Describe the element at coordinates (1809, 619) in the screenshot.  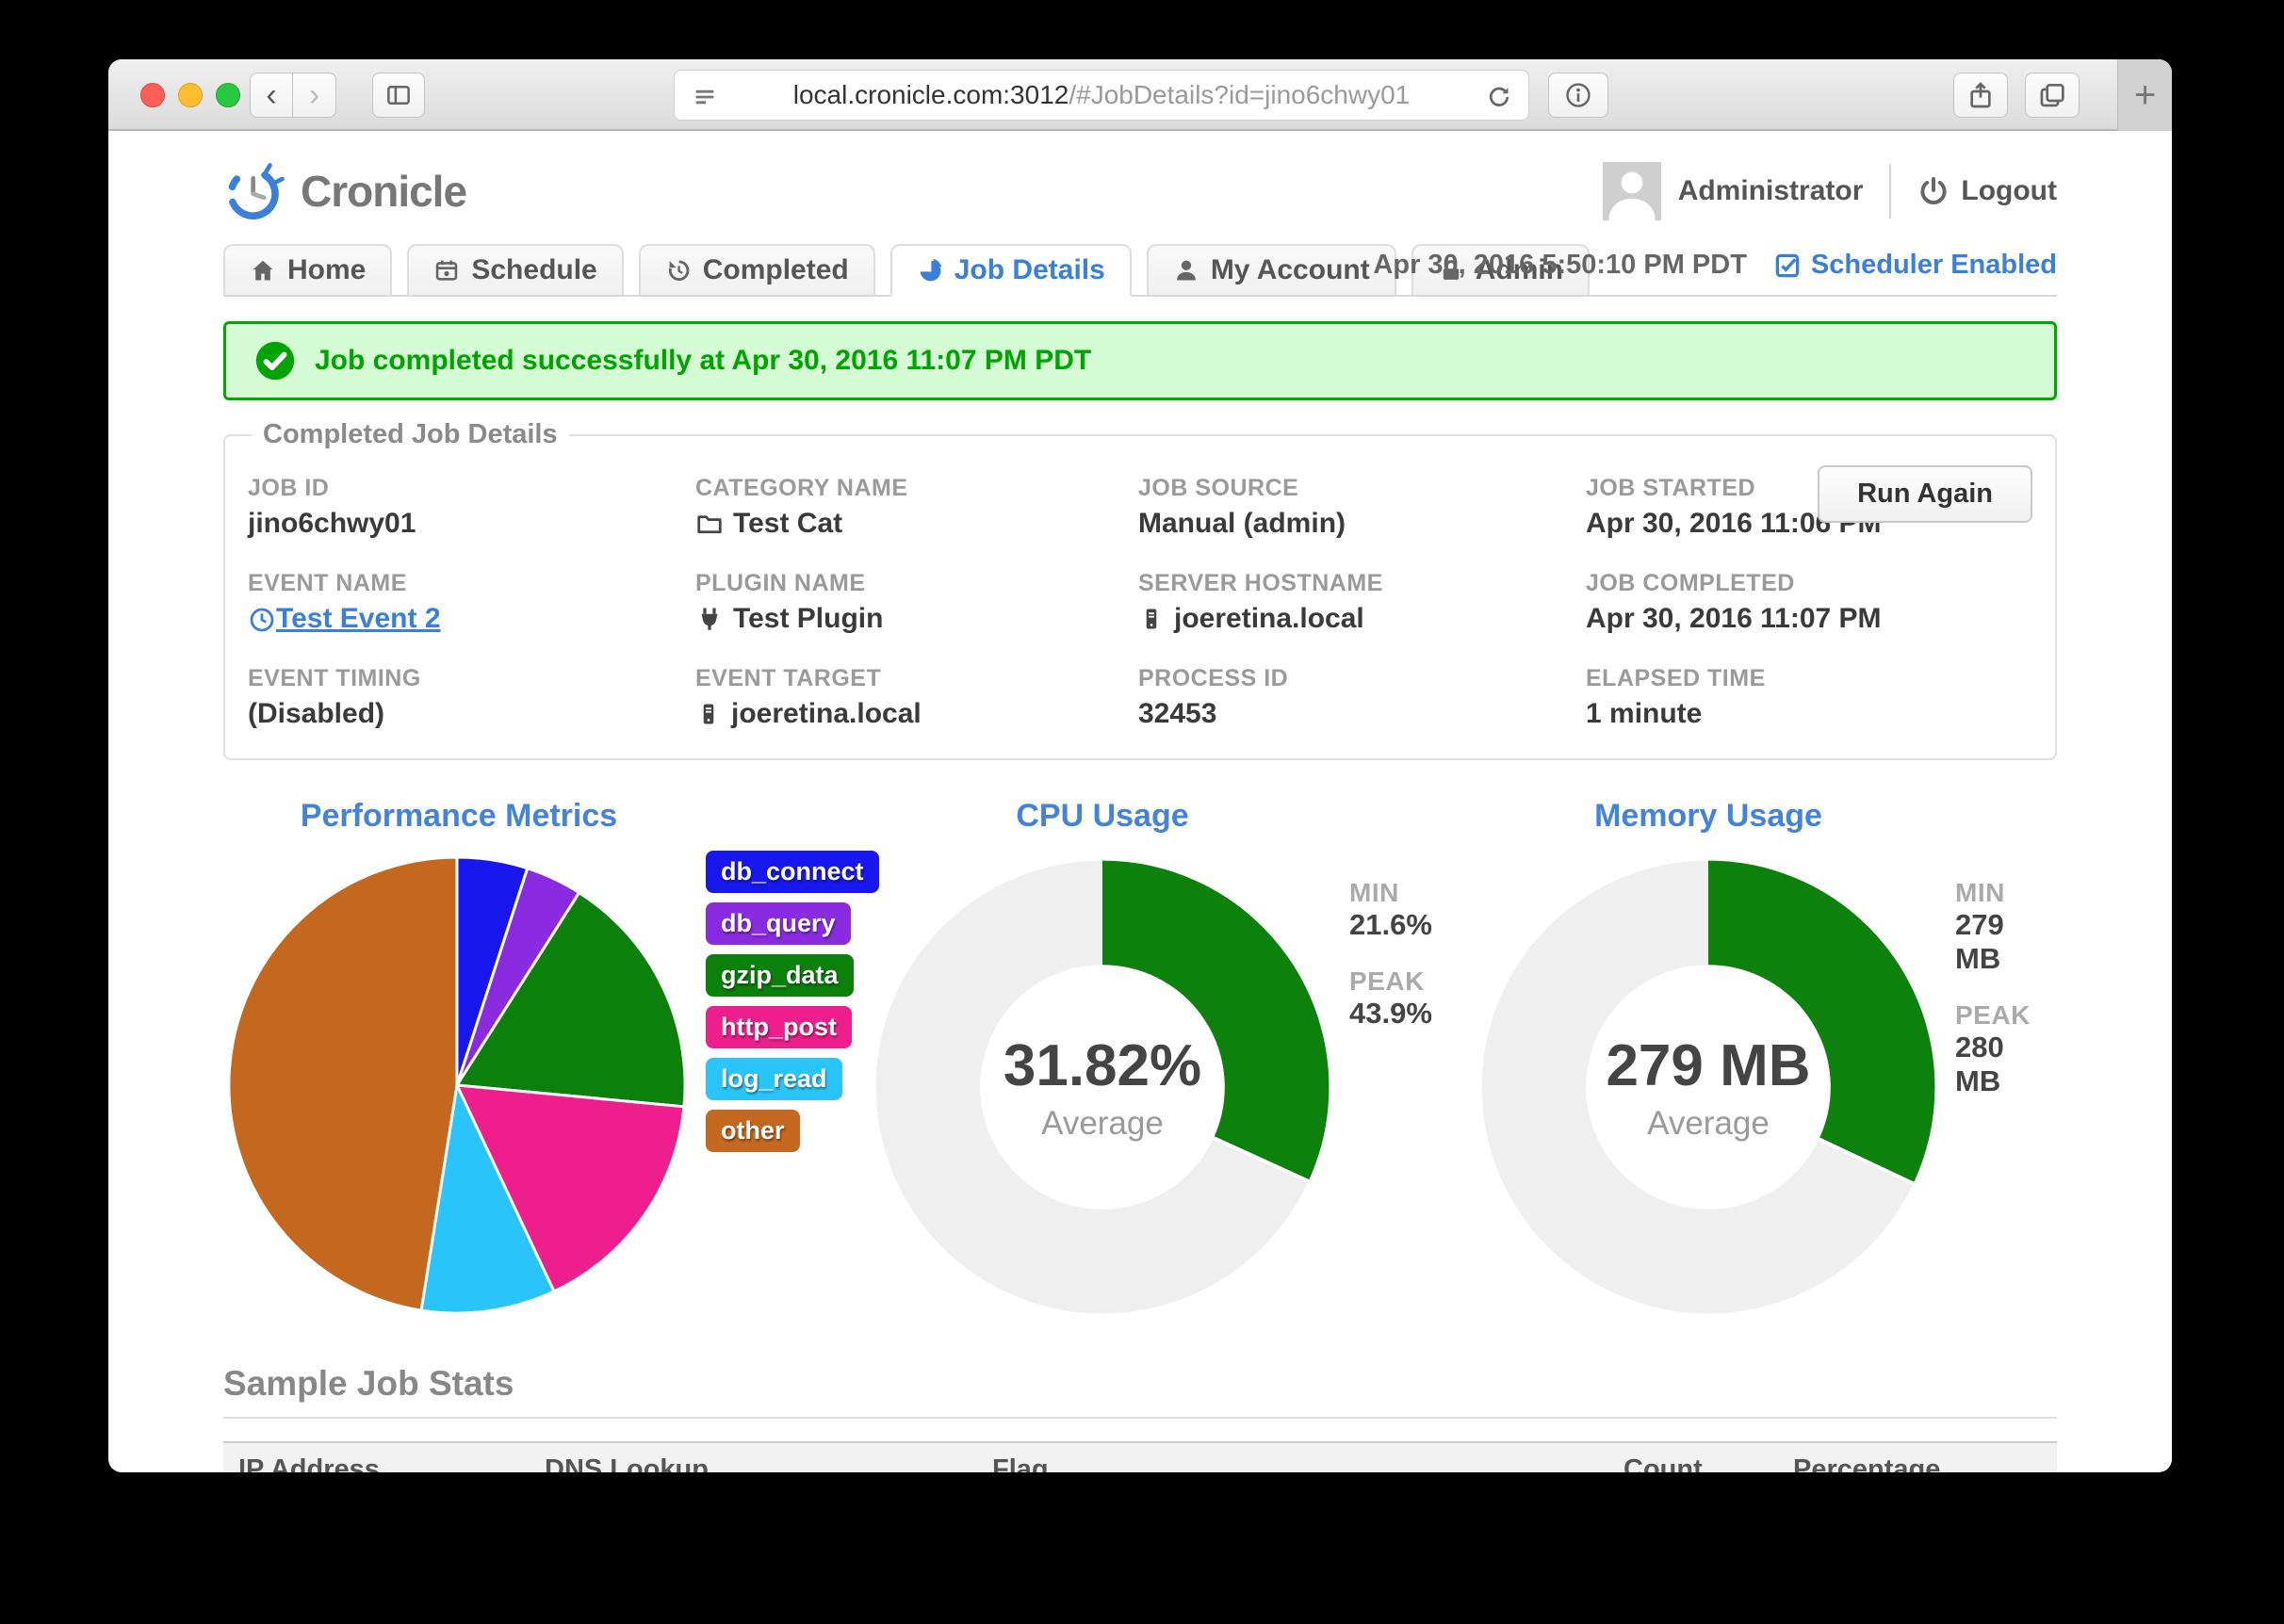
I see `field-value: Apr 30, 2016 11:07 PM` at that location.